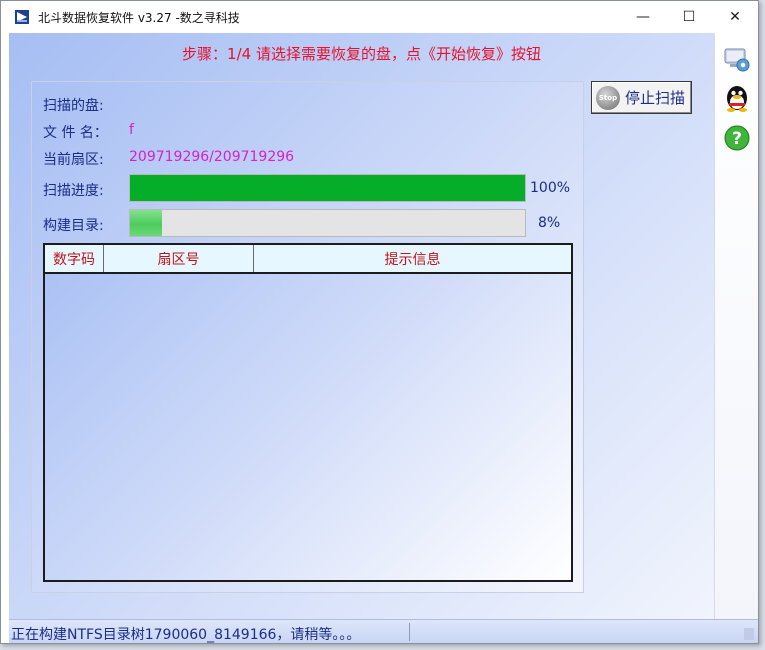 Image resolution: width=765 pixels, height=650 pixels. Describe the element at coordinates (212, 157) in the screenshot. I see `current-sector-value: 209719296/209719296` at that location.